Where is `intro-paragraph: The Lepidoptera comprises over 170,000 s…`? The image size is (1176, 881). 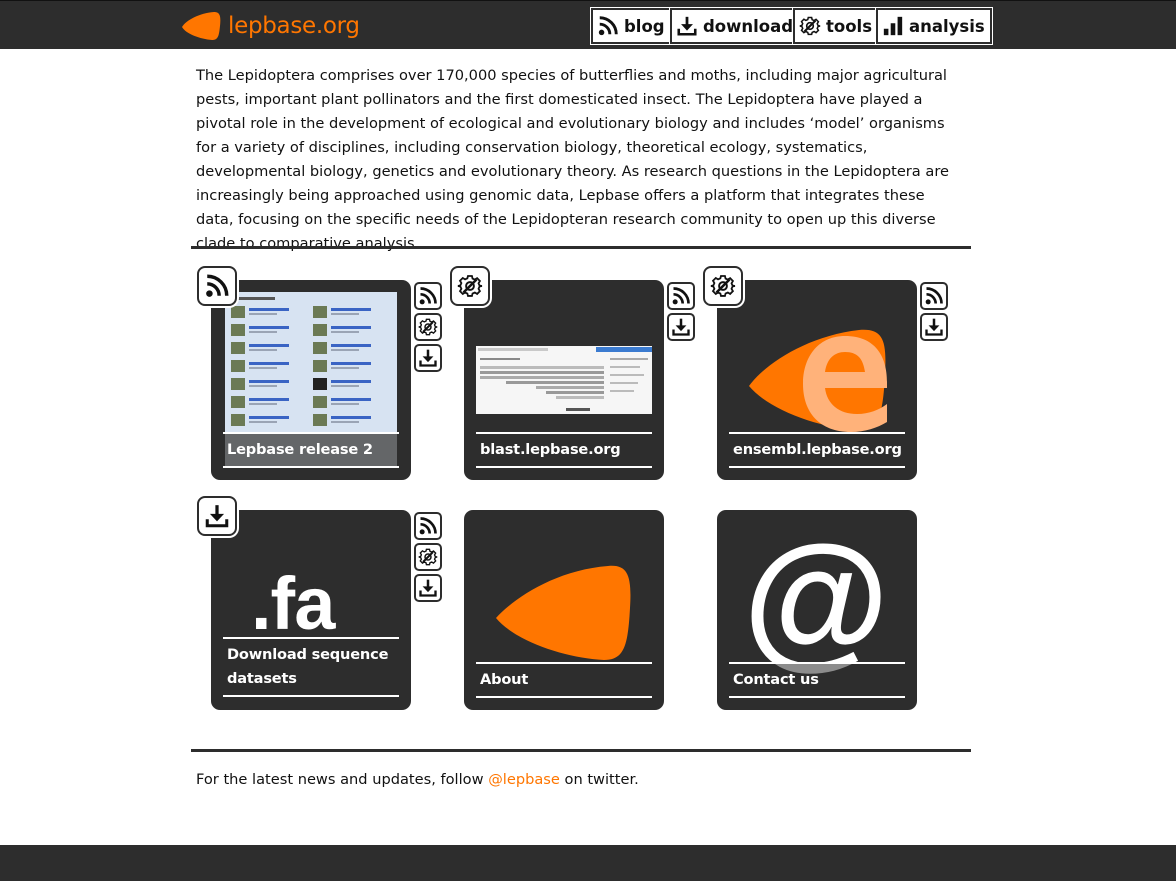 intro-paragraph: The Lepidoptera comprises over 170,000 s… is located at coordinates (572, 159).